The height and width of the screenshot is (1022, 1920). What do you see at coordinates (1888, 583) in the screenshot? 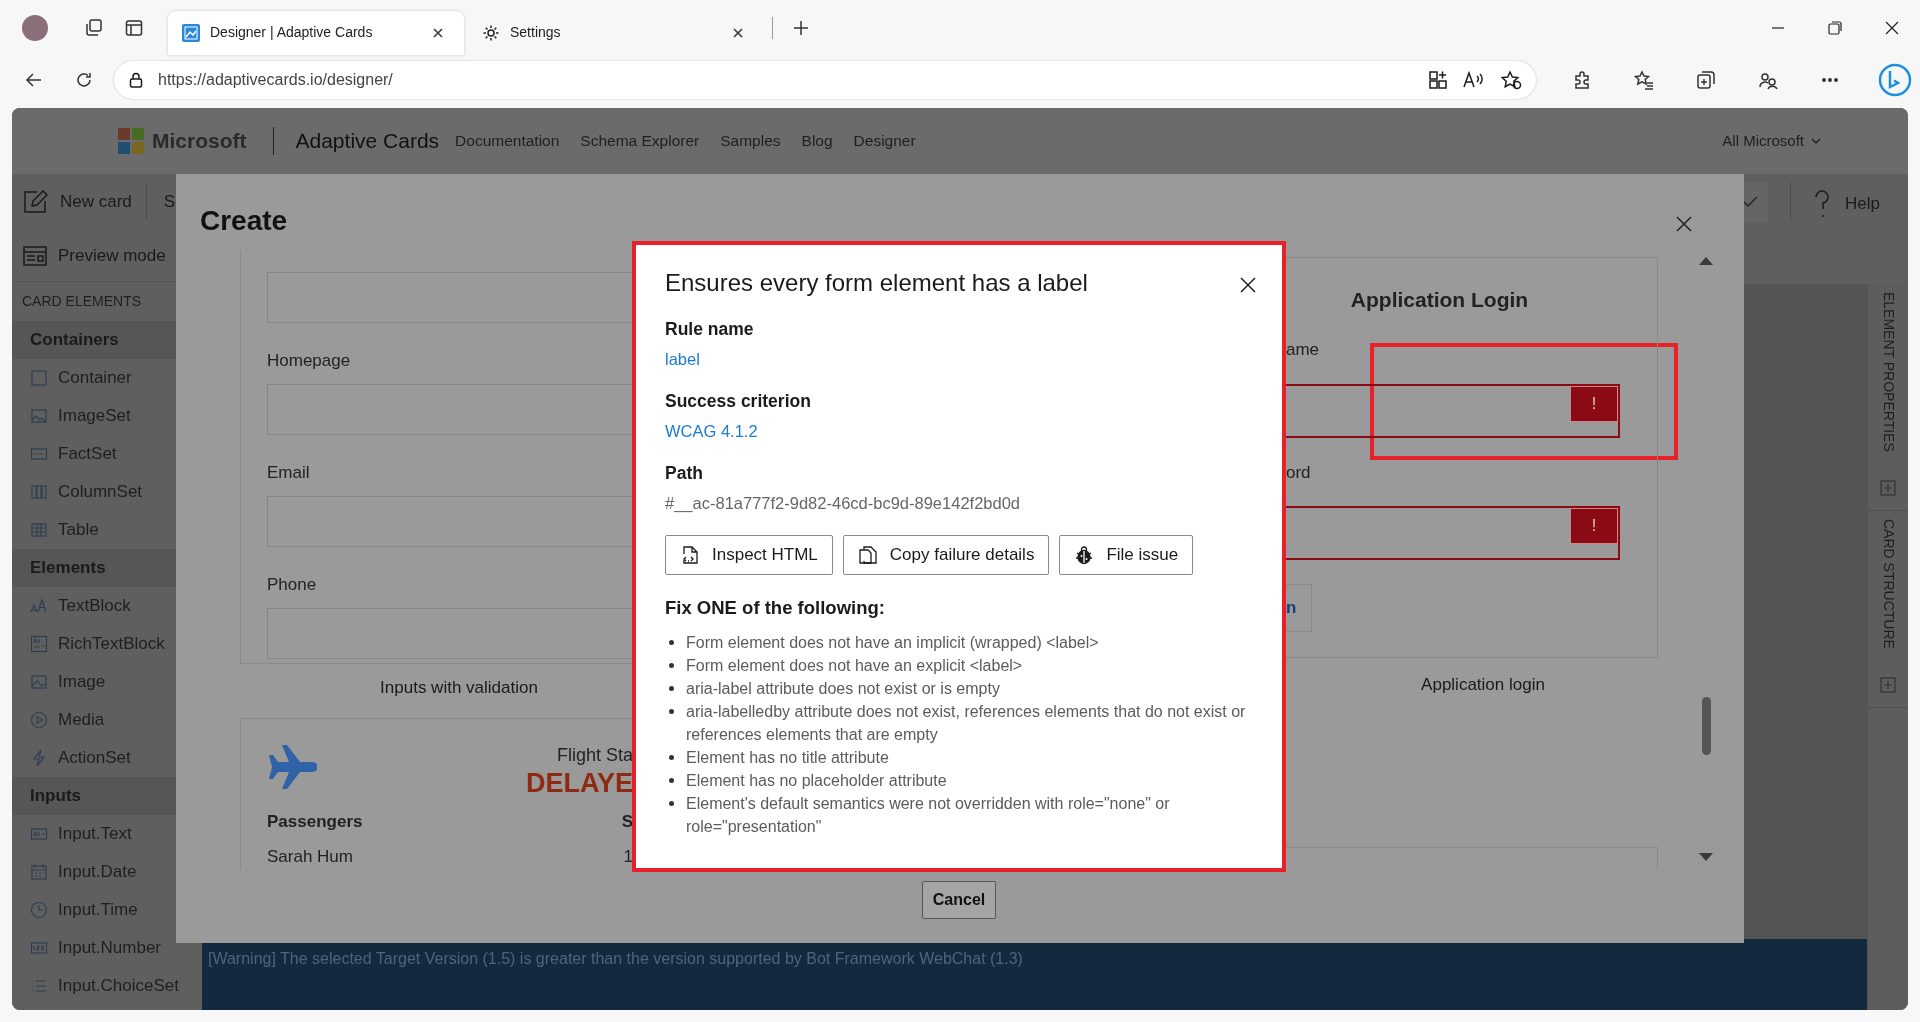
I see `side-tab: CARD STRUCTURE` at bounding box center [1888, 583].